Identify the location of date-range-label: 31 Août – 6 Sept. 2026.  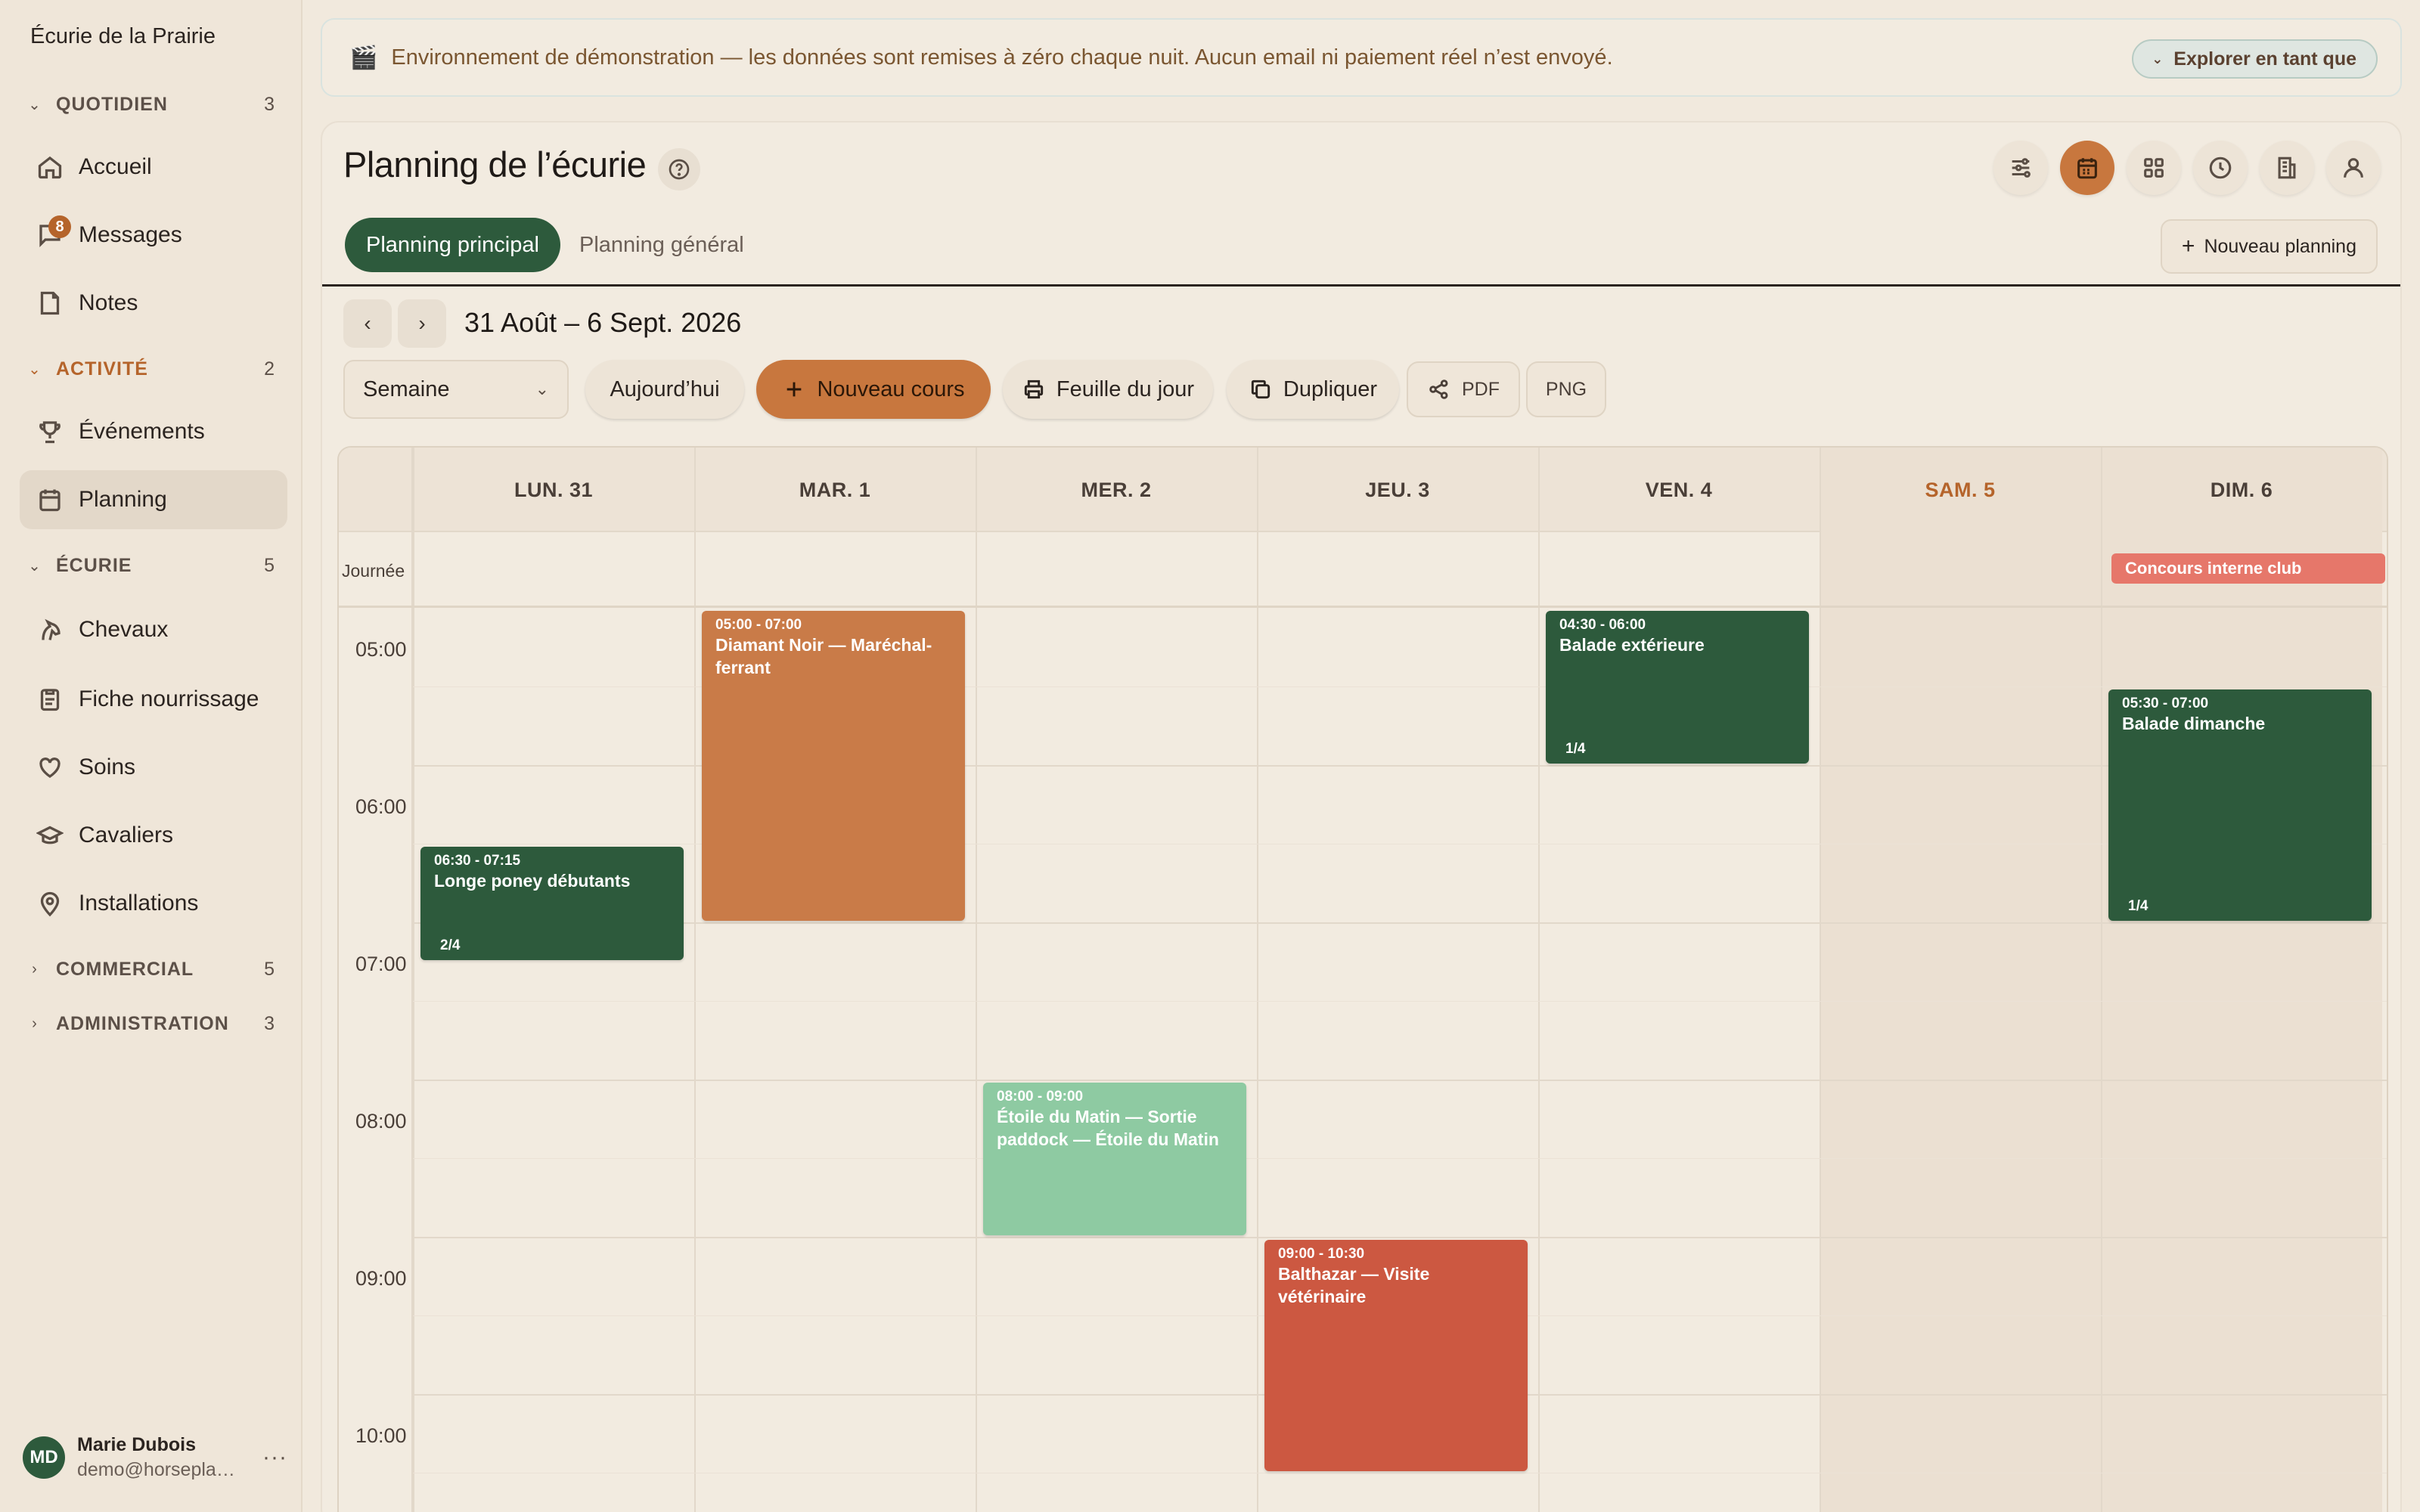
(603, 323).